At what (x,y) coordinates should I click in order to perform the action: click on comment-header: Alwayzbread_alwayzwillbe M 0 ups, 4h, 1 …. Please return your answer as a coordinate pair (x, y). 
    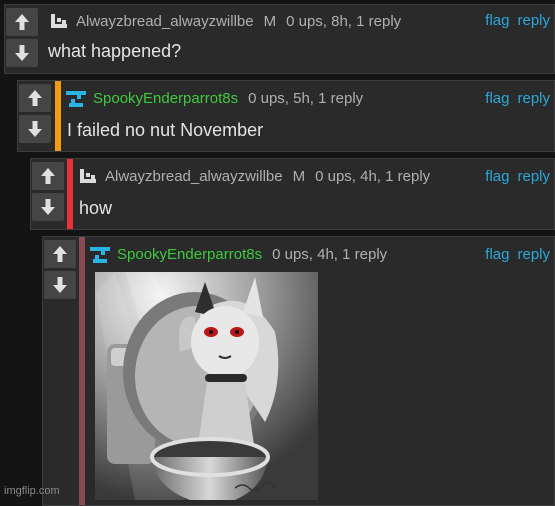
    Looking at the image, I should click on (253, 176).